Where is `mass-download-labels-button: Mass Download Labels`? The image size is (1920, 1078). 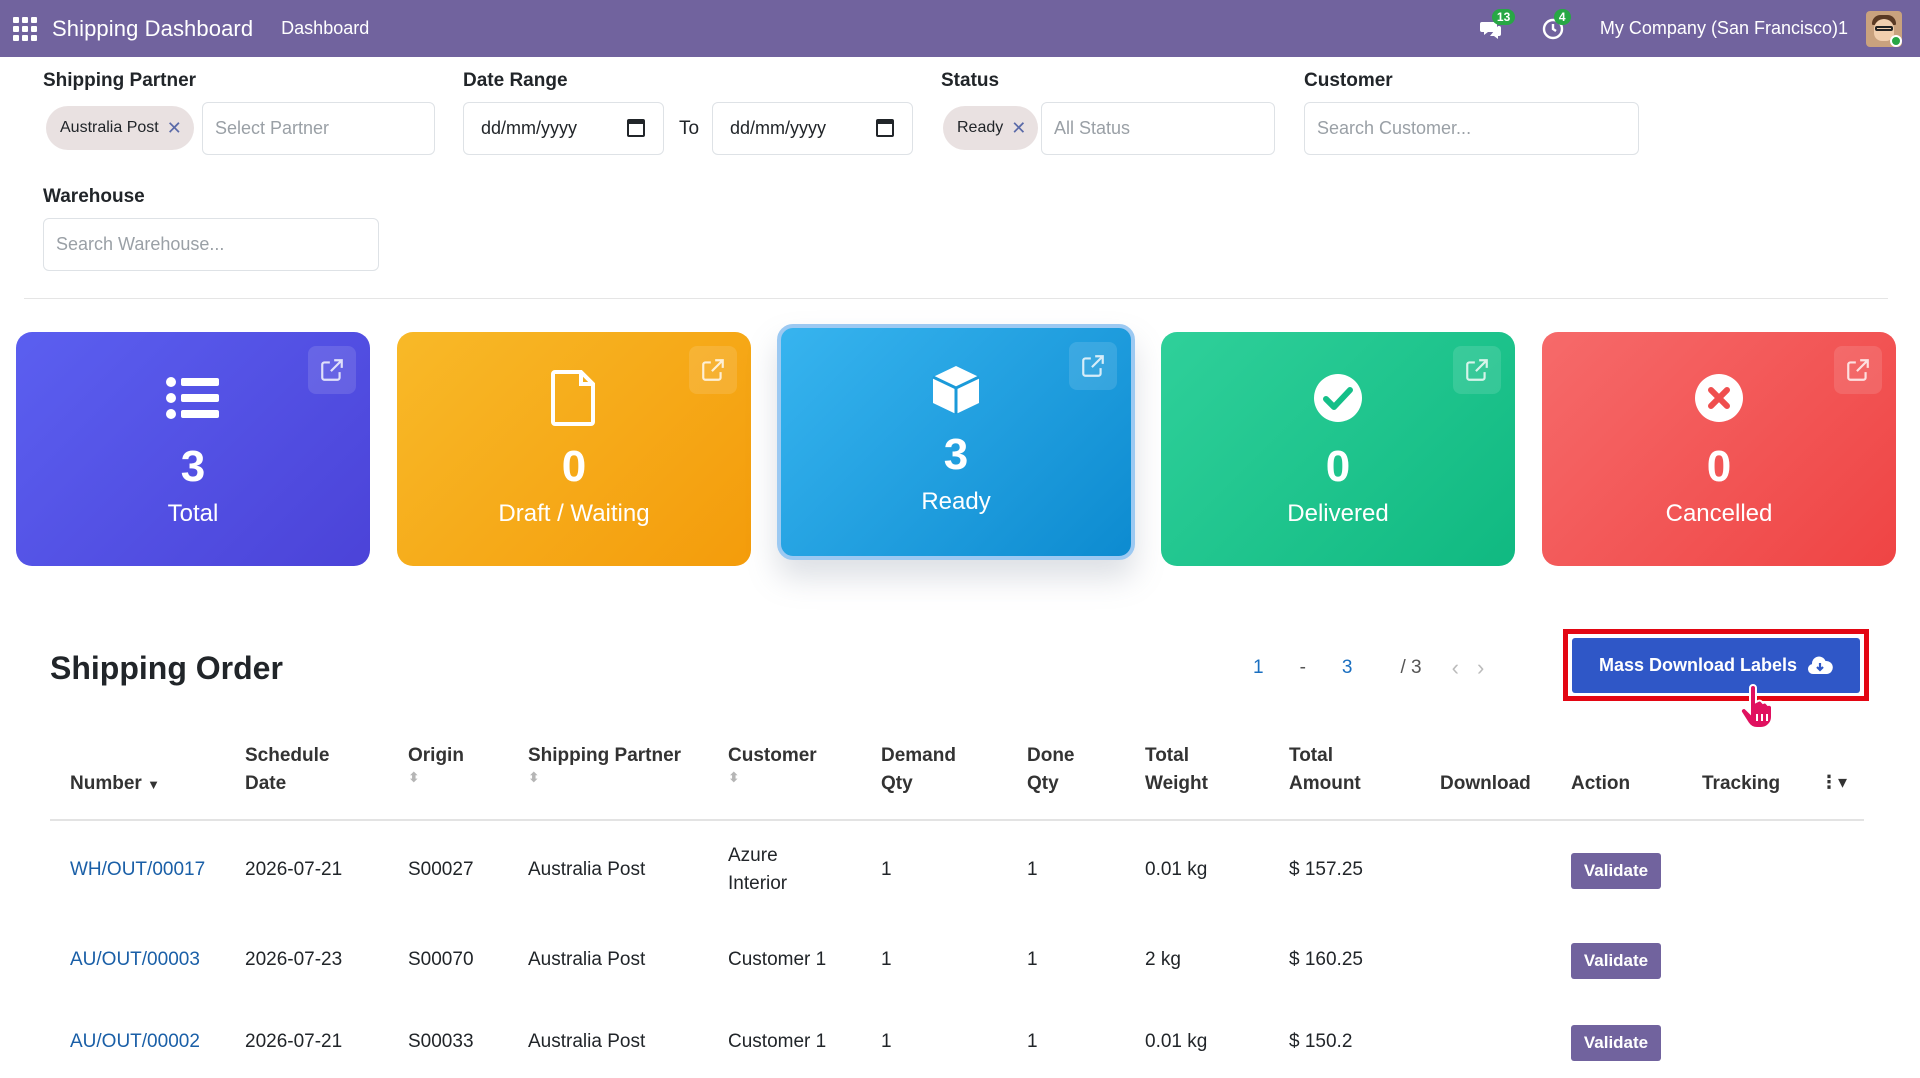 mass-download-labels-button: Mass Download Labels is located at coordinates (1716, 665).